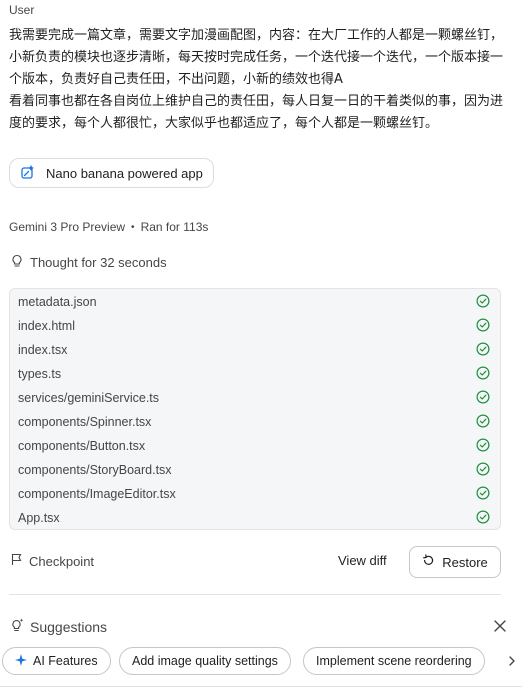 This screenshot has width=522, height=689. I want to click on suggestion-label: AI Features, so click(65, 661).